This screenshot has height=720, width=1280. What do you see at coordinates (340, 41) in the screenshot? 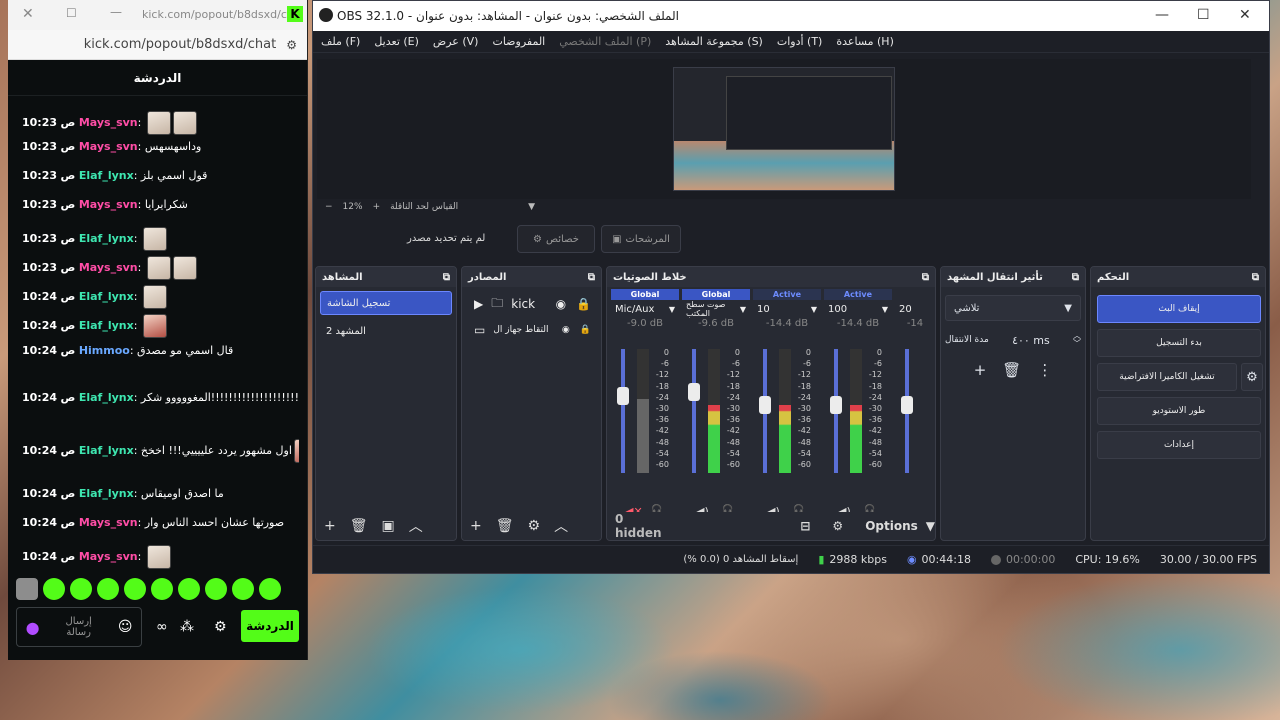
I see `menu-item: ملف (F)` at bounding box center [340, 41].